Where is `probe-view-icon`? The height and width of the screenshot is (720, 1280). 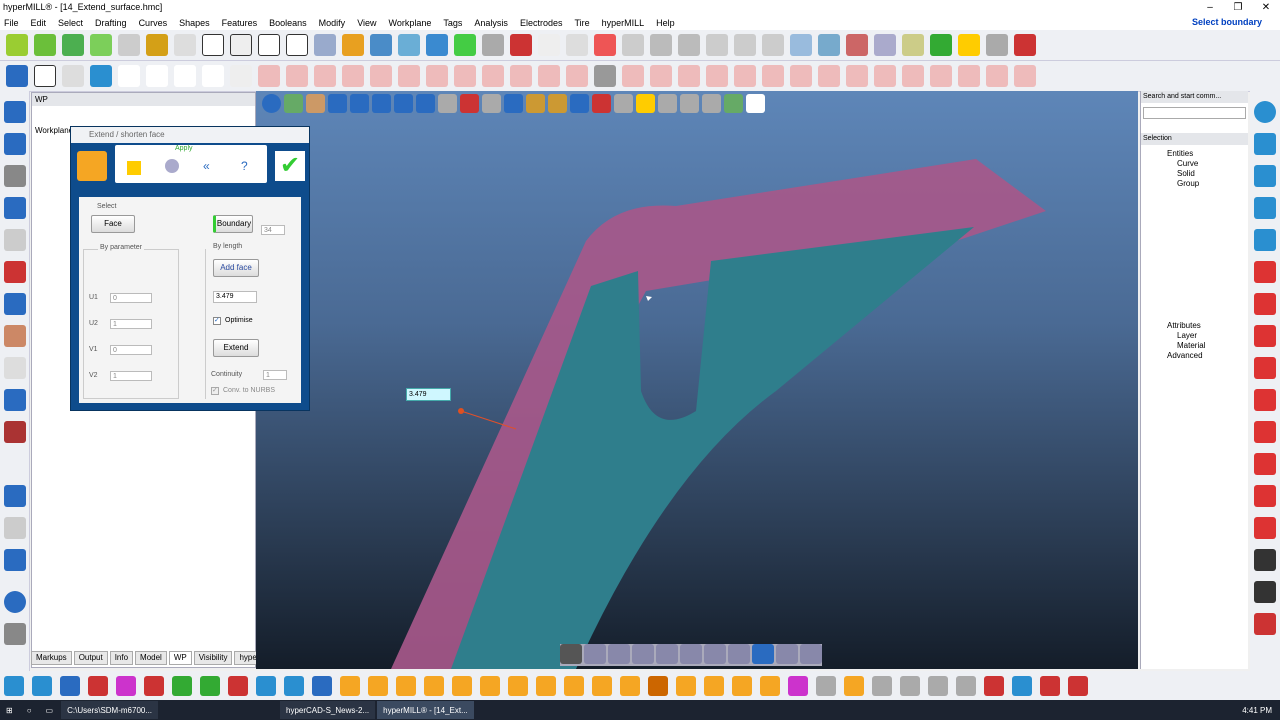 probe-view-icon is located at coordinates (691, 654).